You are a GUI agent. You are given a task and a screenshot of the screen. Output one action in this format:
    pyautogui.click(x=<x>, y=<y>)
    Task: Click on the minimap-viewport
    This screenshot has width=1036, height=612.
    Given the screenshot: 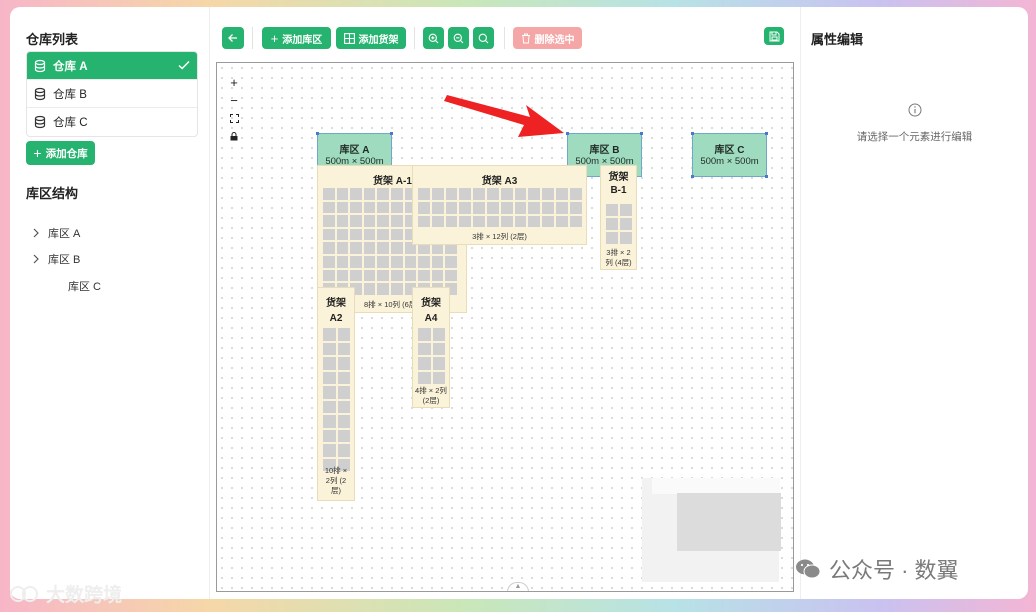 What is the action you would take?
    pyautogui.click(x=729, y=522)
    